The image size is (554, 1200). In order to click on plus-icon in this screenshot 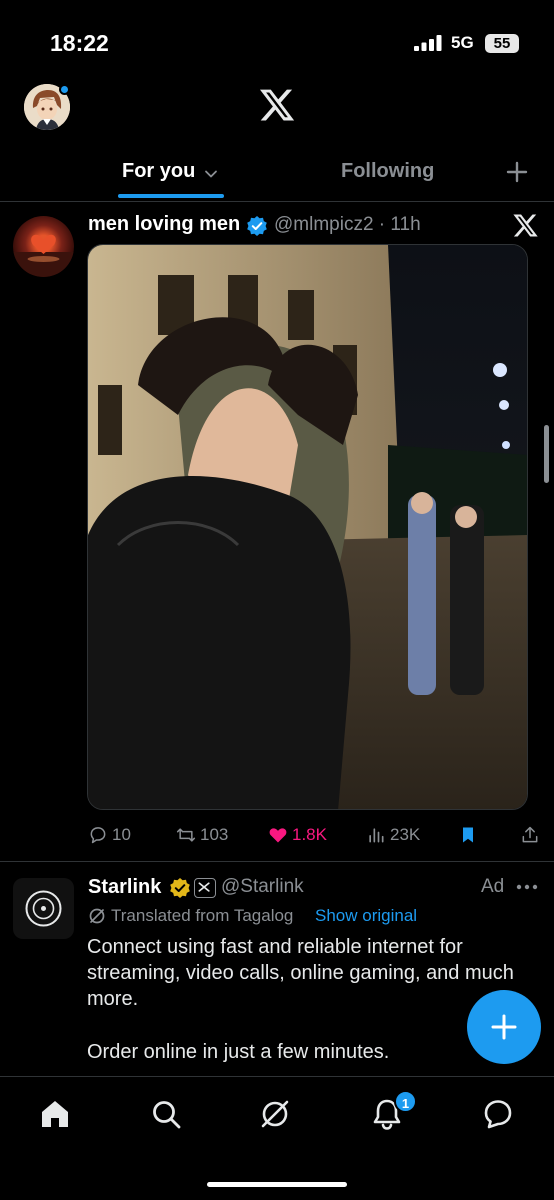, I will do `click(504, 1027)`.